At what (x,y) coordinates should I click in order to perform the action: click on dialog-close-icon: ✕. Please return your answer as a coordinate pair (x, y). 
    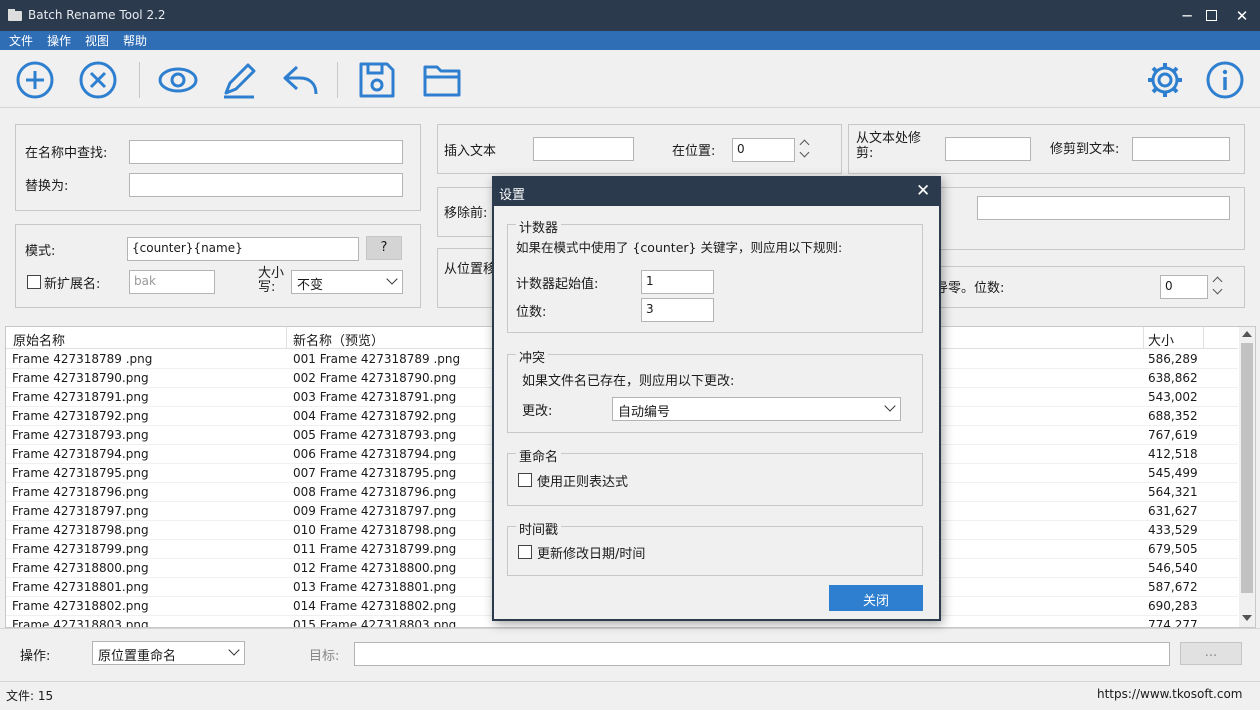
    Looking at the image, I should click on (923, 191).